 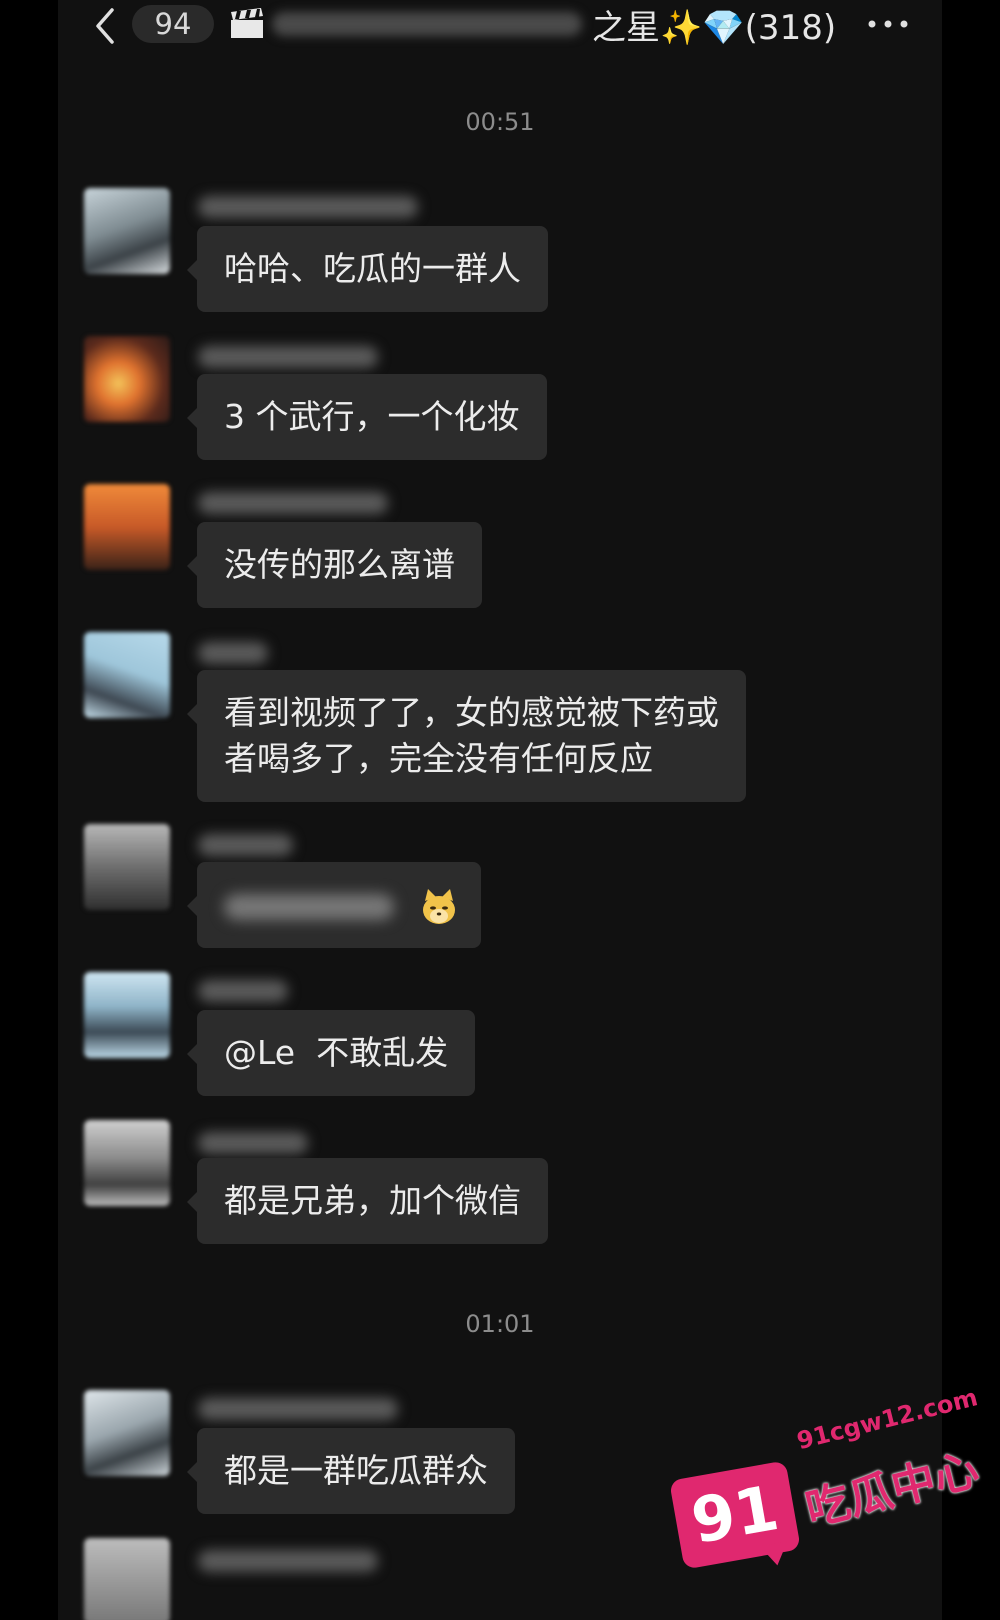 I want to click on message-bubble: 没传的那么离谱, so click(x=334, y=565).